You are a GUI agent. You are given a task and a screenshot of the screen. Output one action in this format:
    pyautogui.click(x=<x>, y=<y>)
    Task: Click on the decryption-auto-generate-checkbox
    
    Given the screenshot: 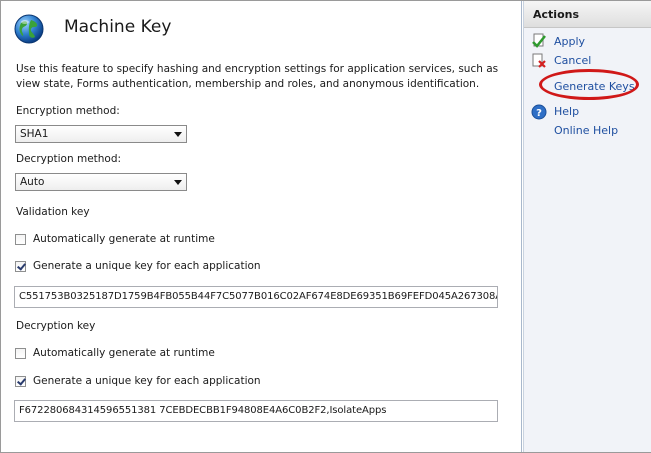 What is the action you would take?
    pyautogui.click(x=20, y=353)
    